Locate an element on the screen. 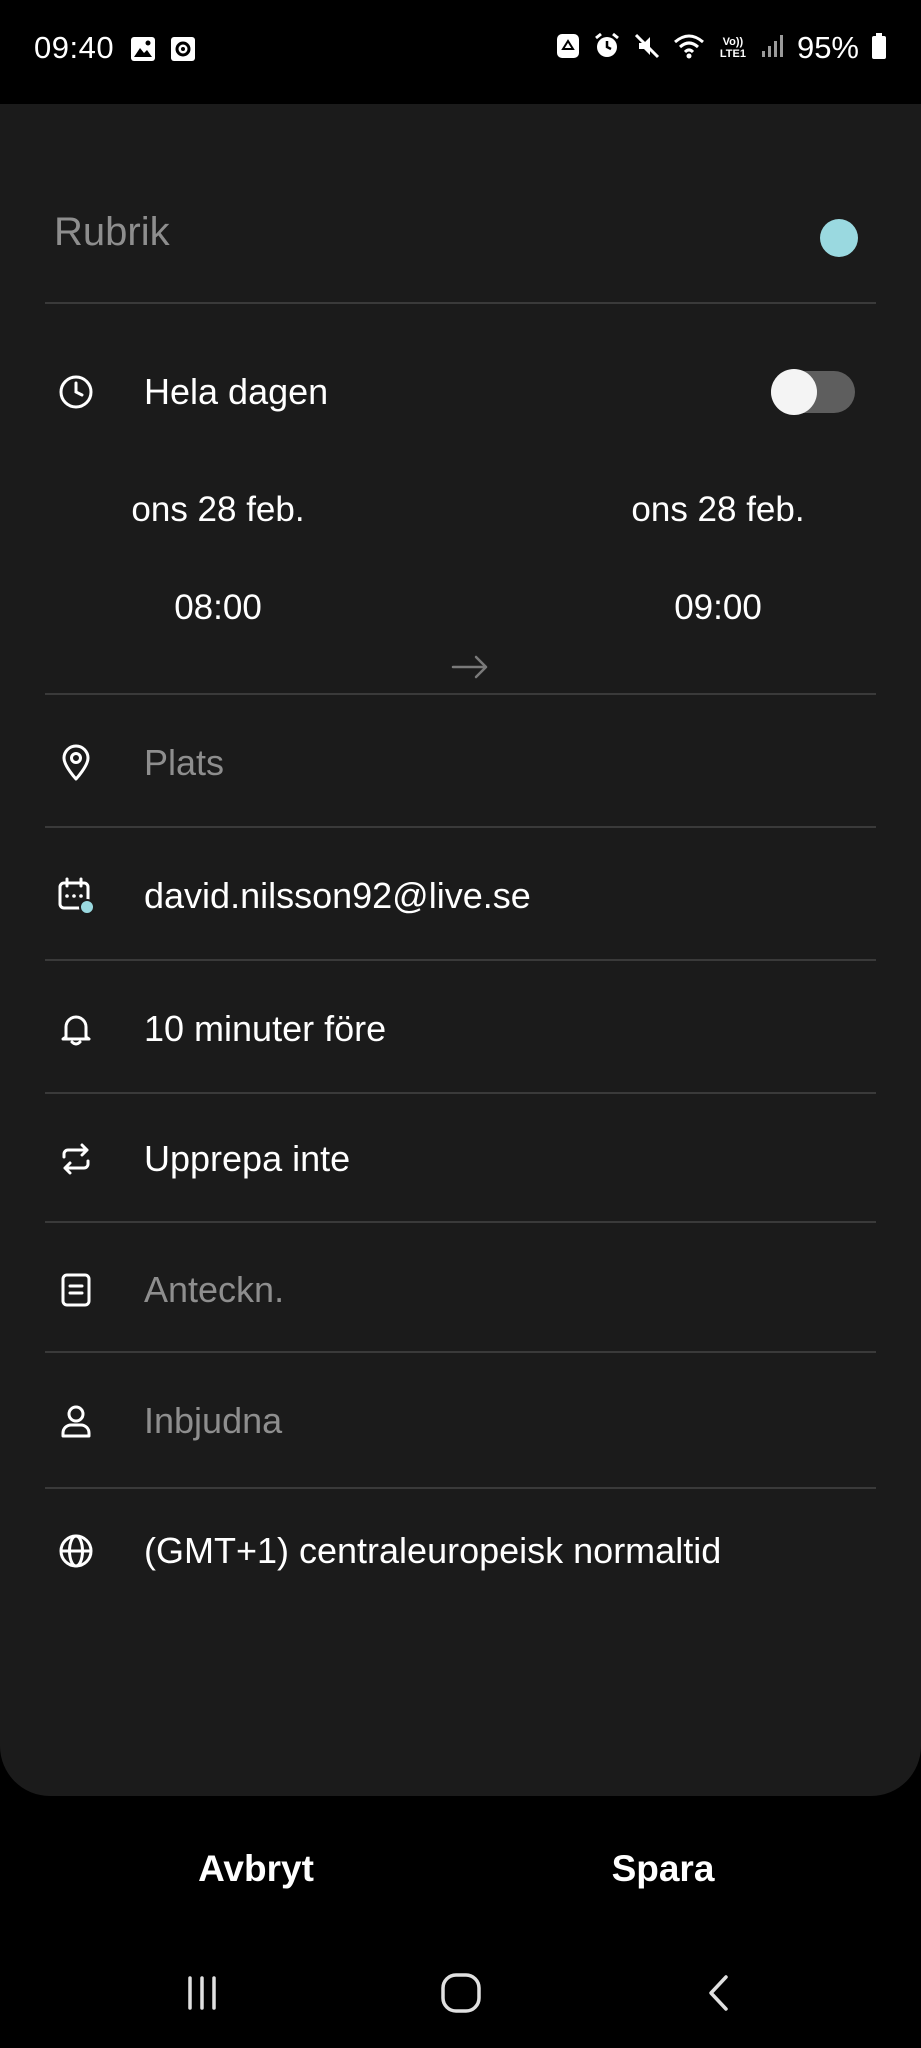 The image size is (921, 2048). battery-percent: 95% is located at coordinates (827, 47).